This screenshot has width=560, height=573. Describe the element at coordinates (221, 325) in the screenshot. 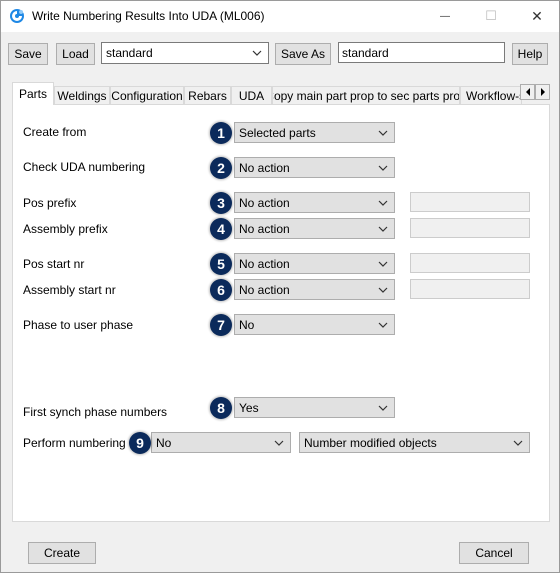

I see `step-badge-7: 7` at that location.